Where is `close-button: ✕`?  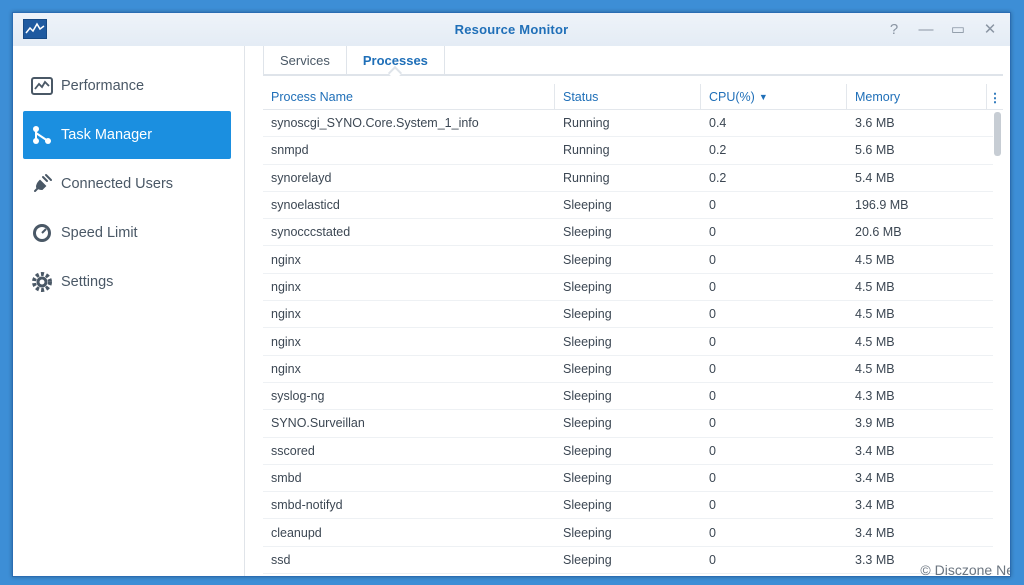 close-button: ✕ is located at coordinates (990, 30).